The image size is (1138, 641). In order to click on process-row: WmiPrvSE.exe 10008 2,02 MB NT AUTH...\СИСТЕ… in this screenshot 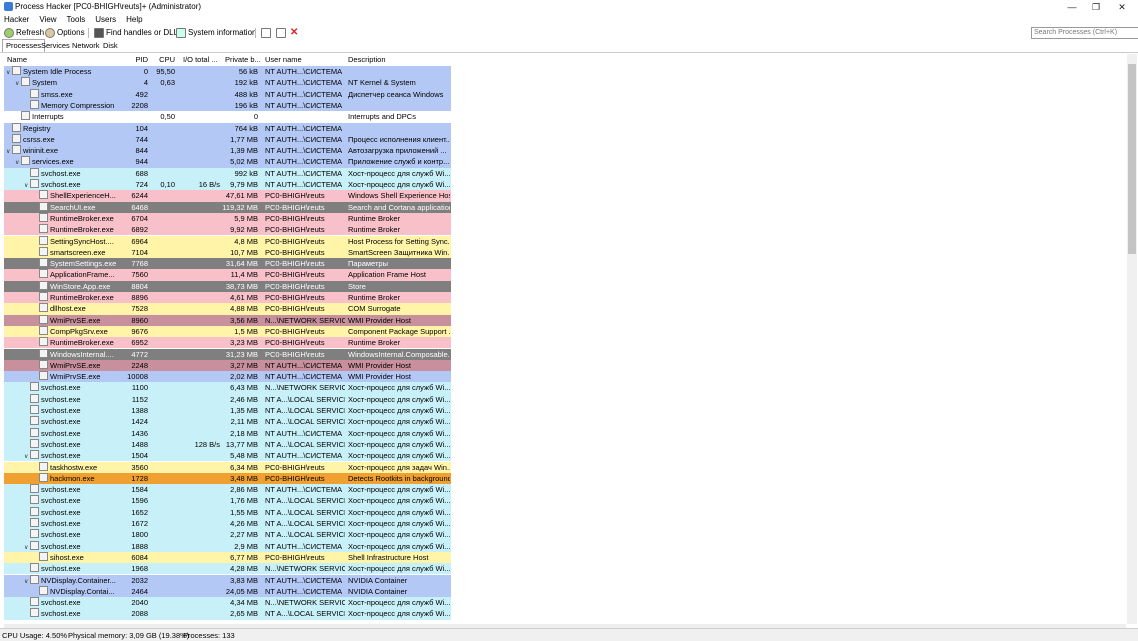, I will do `click(227, 377)`.